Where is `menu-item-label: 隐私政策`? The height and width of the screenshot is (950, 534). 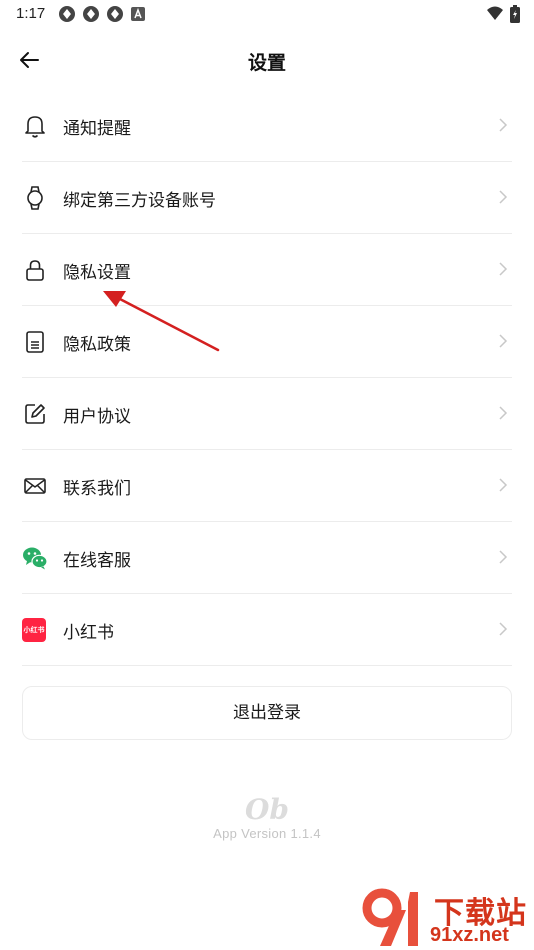 menu-item-label: 隐私政策 is located at coordinates (97, 345).